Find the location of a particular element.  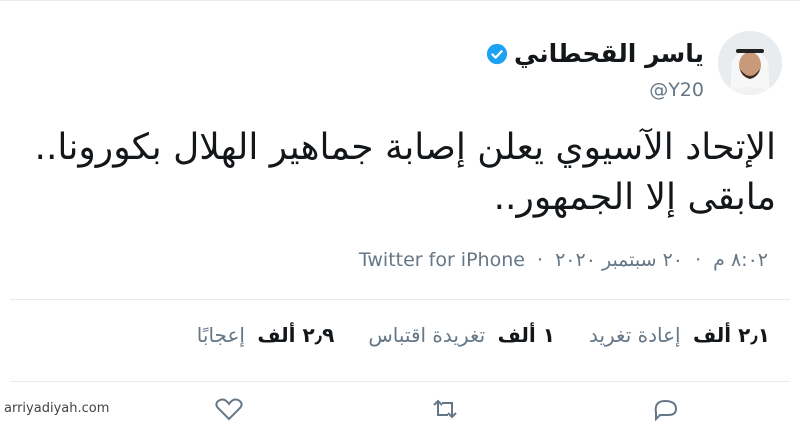

likes-stat: ٢٫٩ ألف إعجابًا is located at coordinates (266, 335).